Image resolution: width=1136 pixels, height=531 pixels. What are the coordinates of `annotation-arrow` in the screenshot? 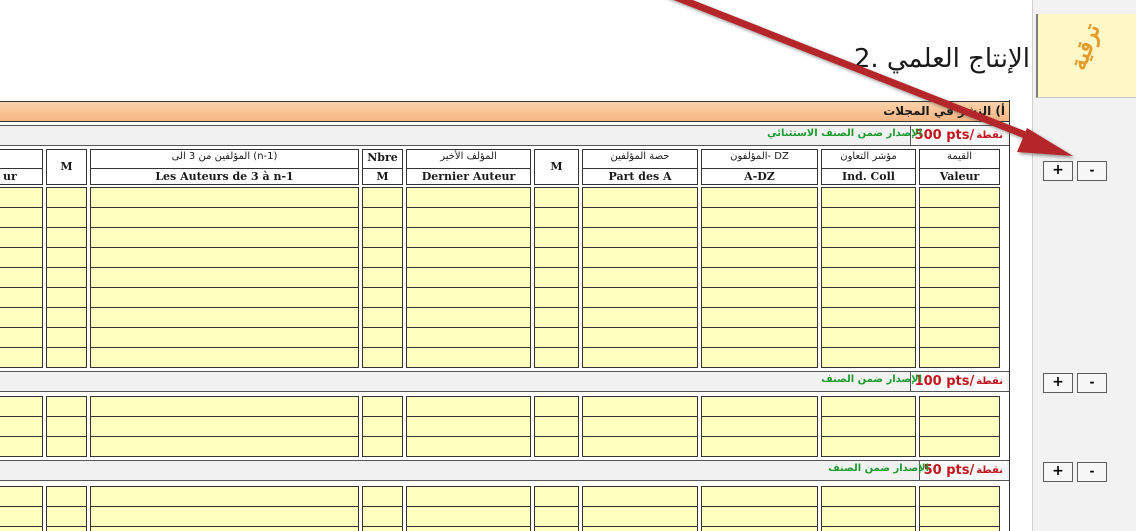 It's located at (873, 78).